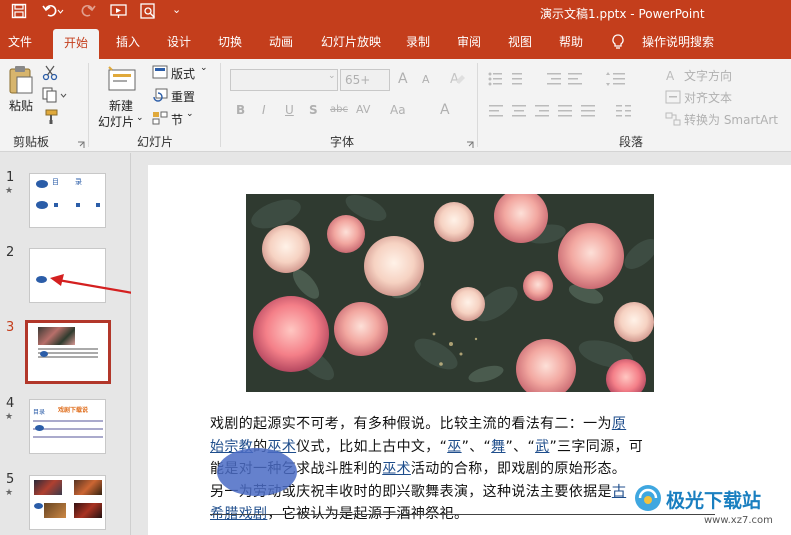 The image size is (791, 535). What do you see at coordinates (498, 447) in the screenshot?
I see `hyperlink: 舞` at bounding box center [498, 447].